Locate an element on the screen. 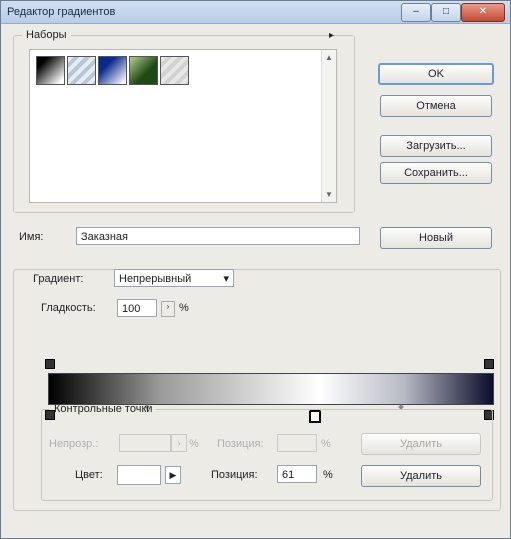  opacity-stop-left is located at coordinates (50, 364).